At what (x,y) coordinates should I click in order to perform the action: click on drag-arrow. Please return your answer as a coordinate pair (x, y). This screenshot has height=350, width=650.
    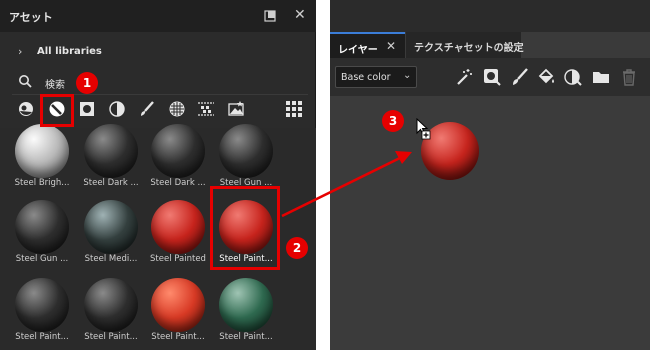
    Looking at the image, I should click on (346, 184).